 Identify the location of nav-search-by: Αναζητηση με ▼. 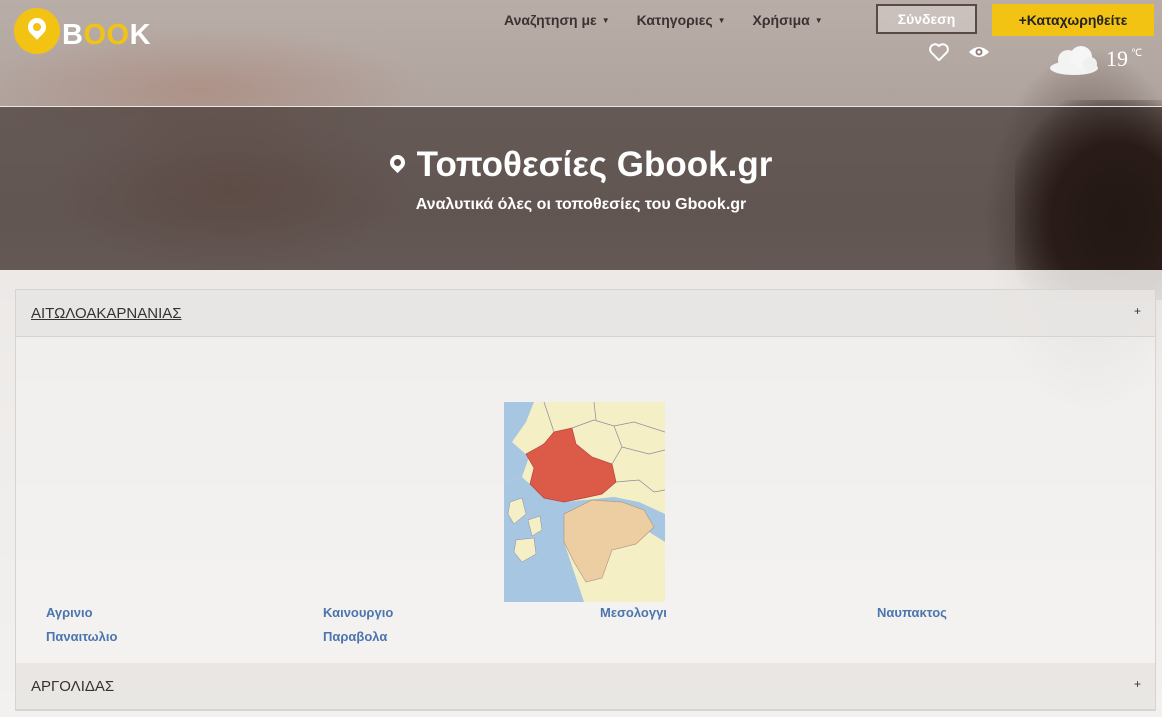
(557, 20).